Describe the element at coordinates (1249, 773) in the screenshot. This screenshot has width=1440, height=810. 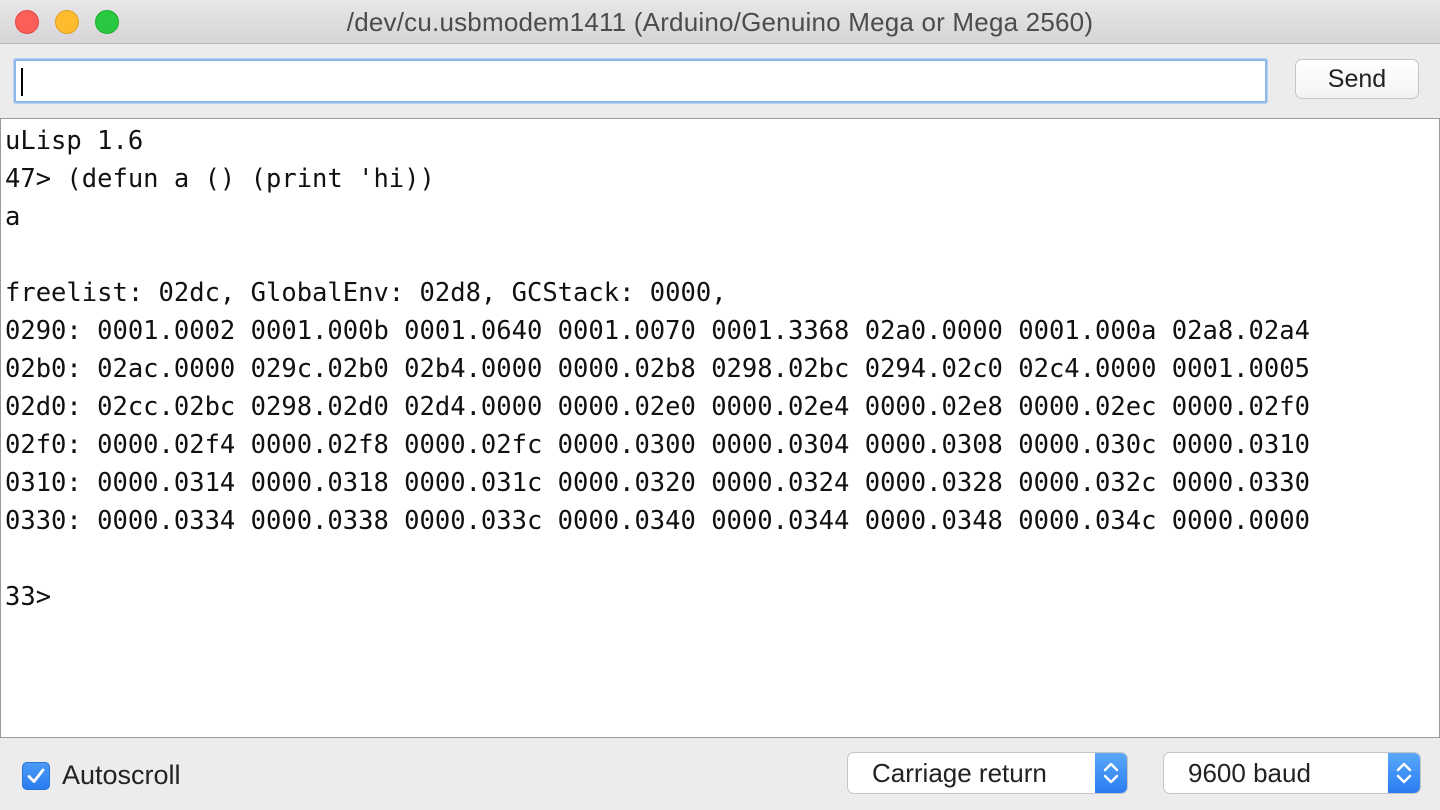
I see `baud-rate-value: 9600 baud` at that location.